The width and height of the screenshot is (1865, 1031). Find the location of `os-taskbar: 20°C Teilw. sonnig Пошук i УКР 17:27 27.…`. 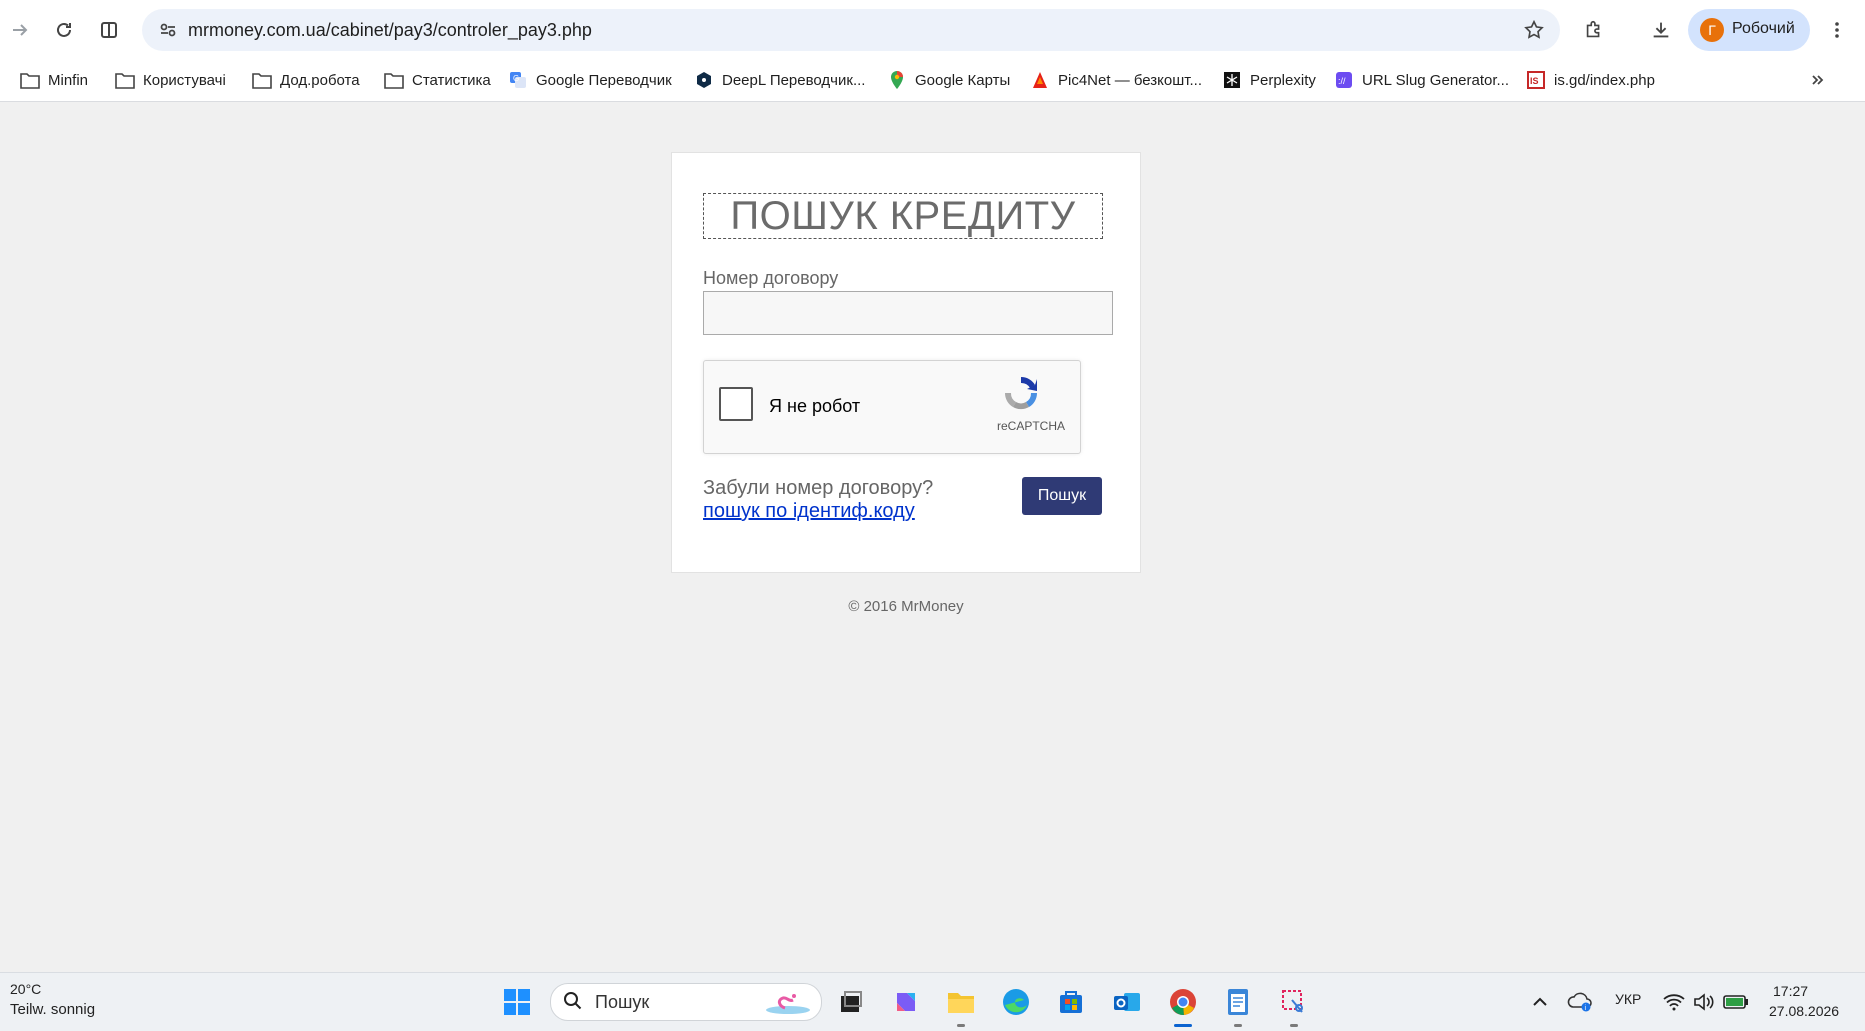

os-taskbar: 20°C Teilw. sonnig Пошук i УКР 17:27 27.… is located at coordinates (932, 1001).